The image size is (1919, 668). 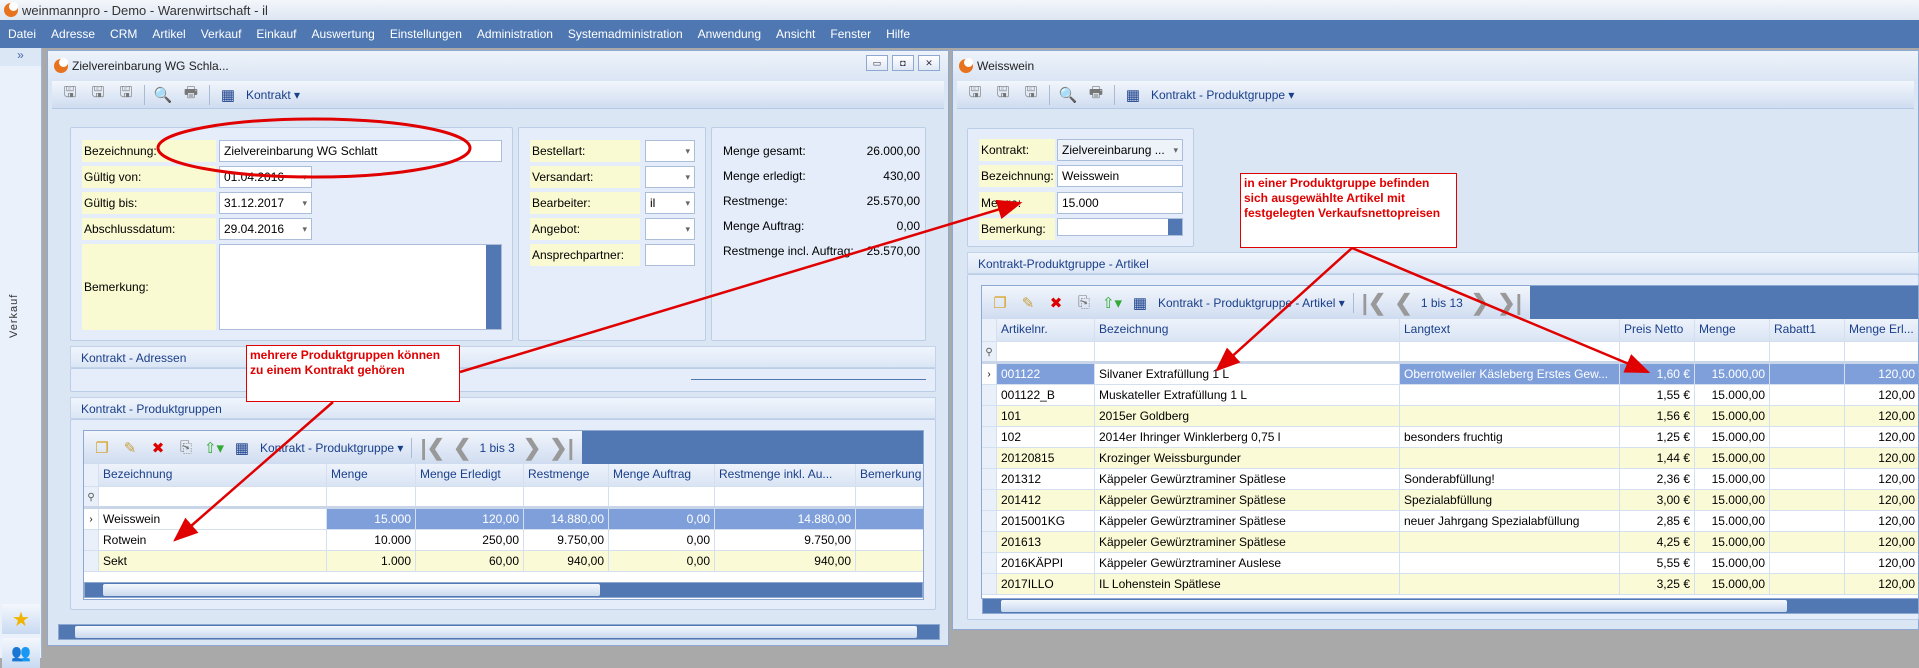 What do you see at coordinates (670, 203) in the screenshot?
I see `bearbeiter-select: il` at bounding box center [670, 203].